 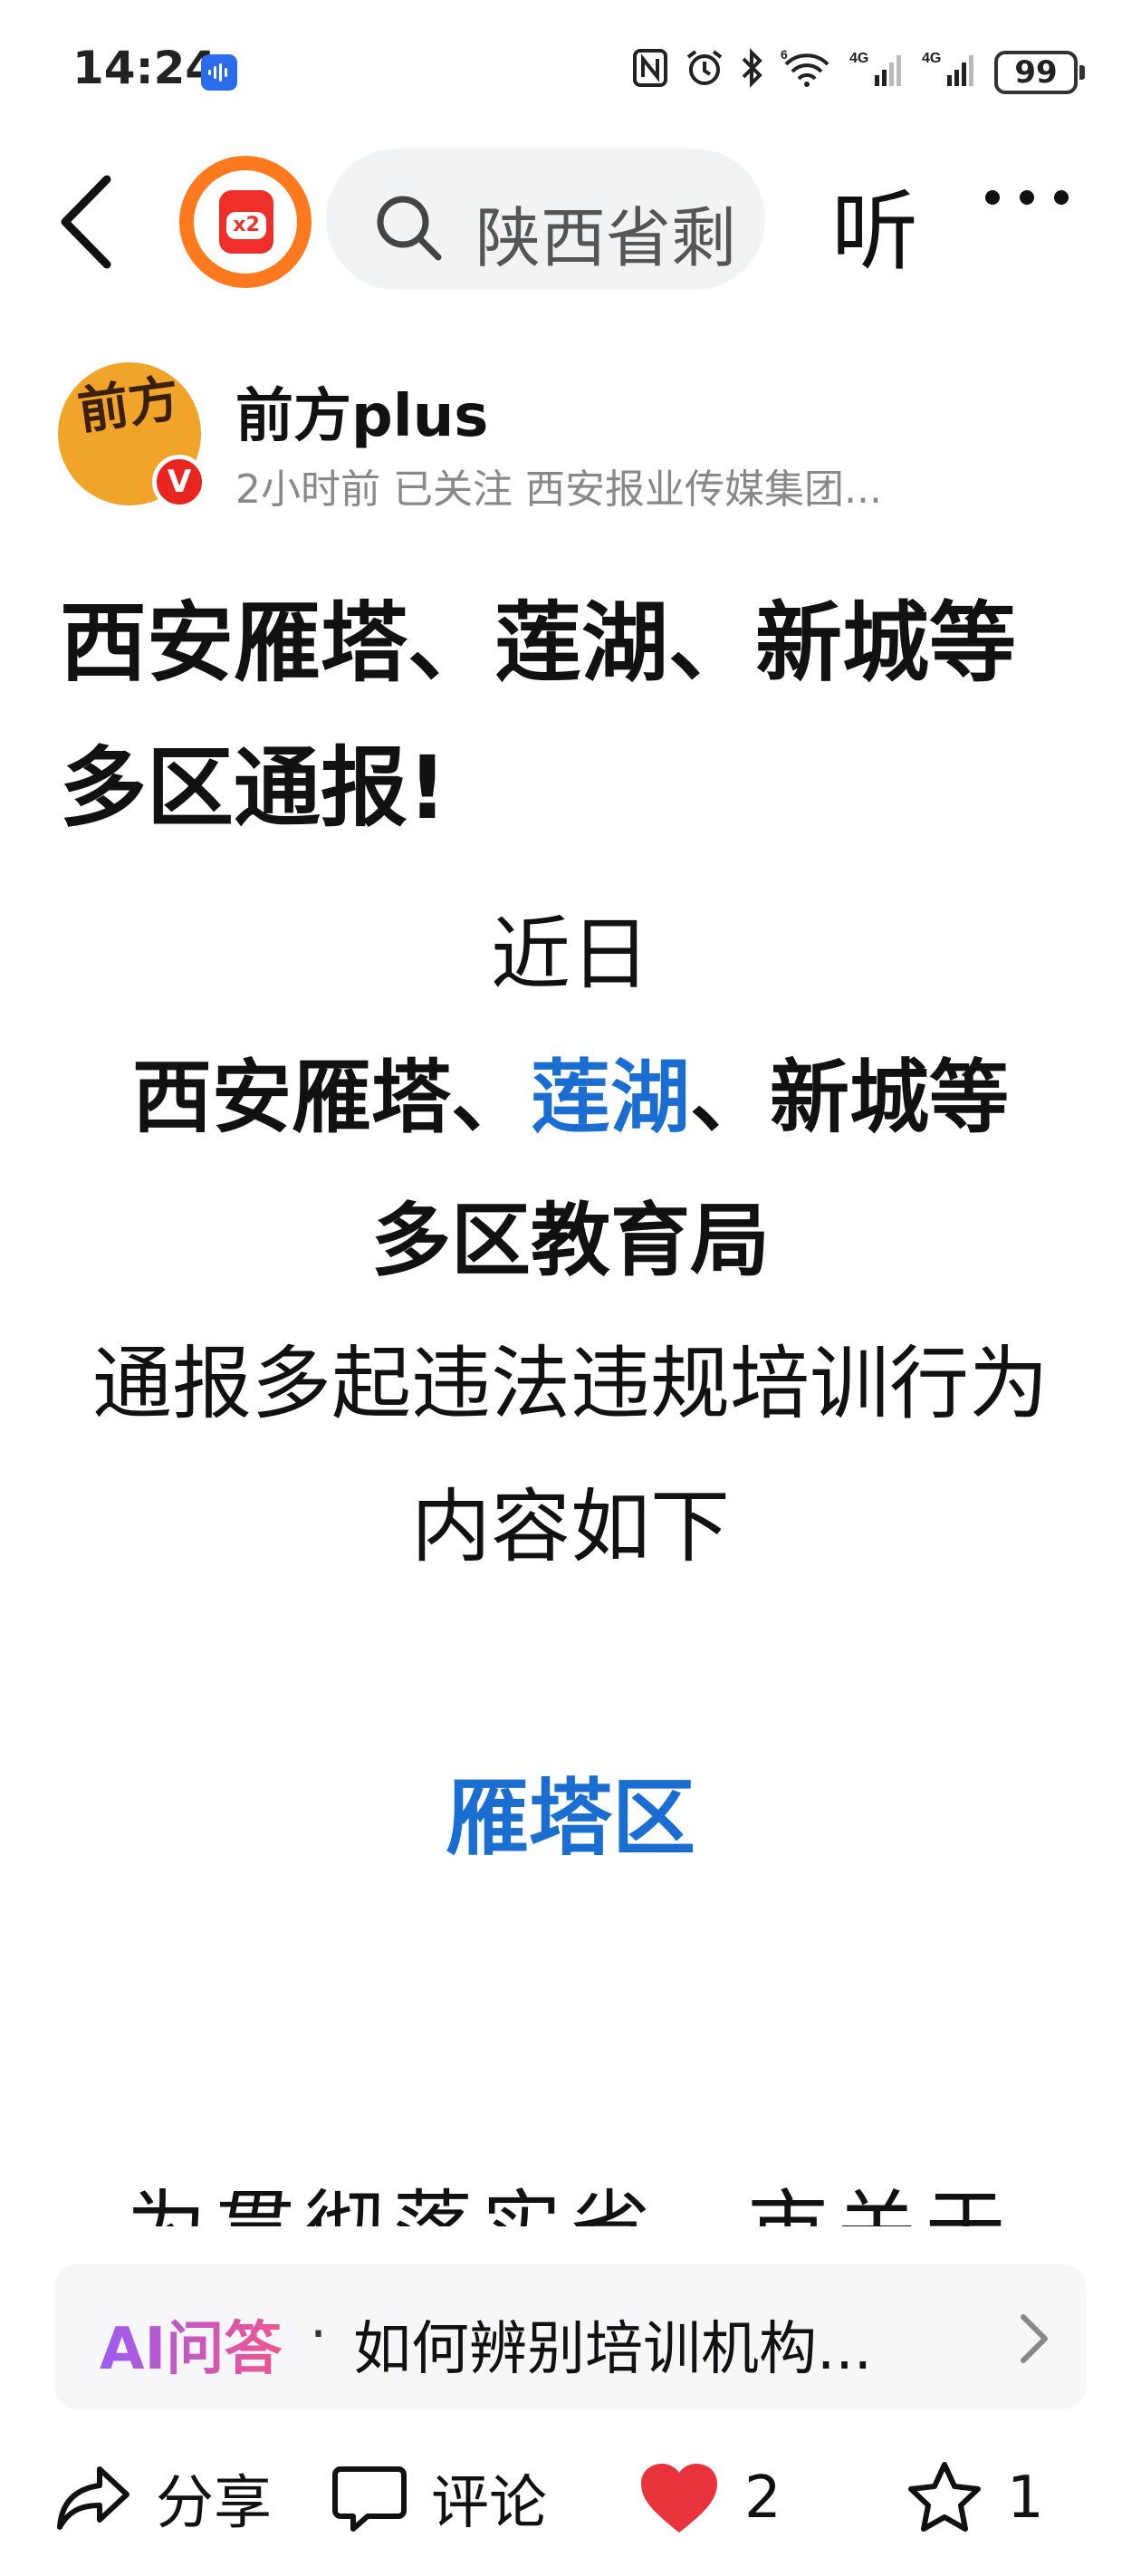 I want to click on more-button, so click(x=1036, y=208).